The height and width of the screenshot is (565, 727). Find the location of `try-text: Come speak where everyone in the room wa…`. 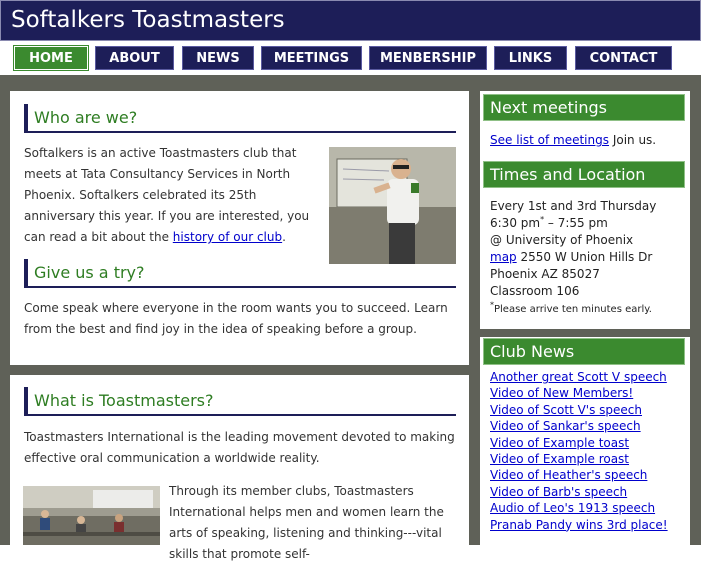

try-text: Come speak where everyone in the room wa… is located at coordinates (236, 318).